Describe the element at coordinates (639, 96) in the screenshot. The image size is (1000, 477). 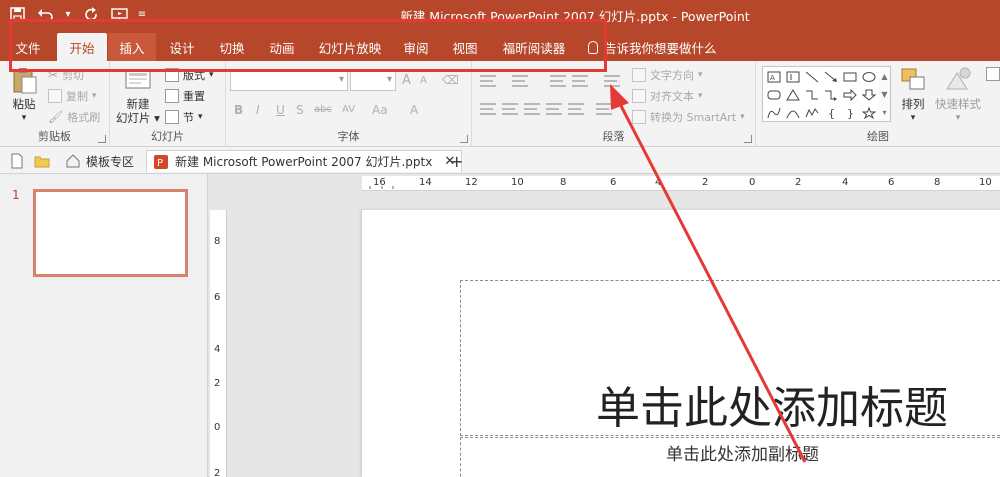
I see `align-text-icon` at that location.